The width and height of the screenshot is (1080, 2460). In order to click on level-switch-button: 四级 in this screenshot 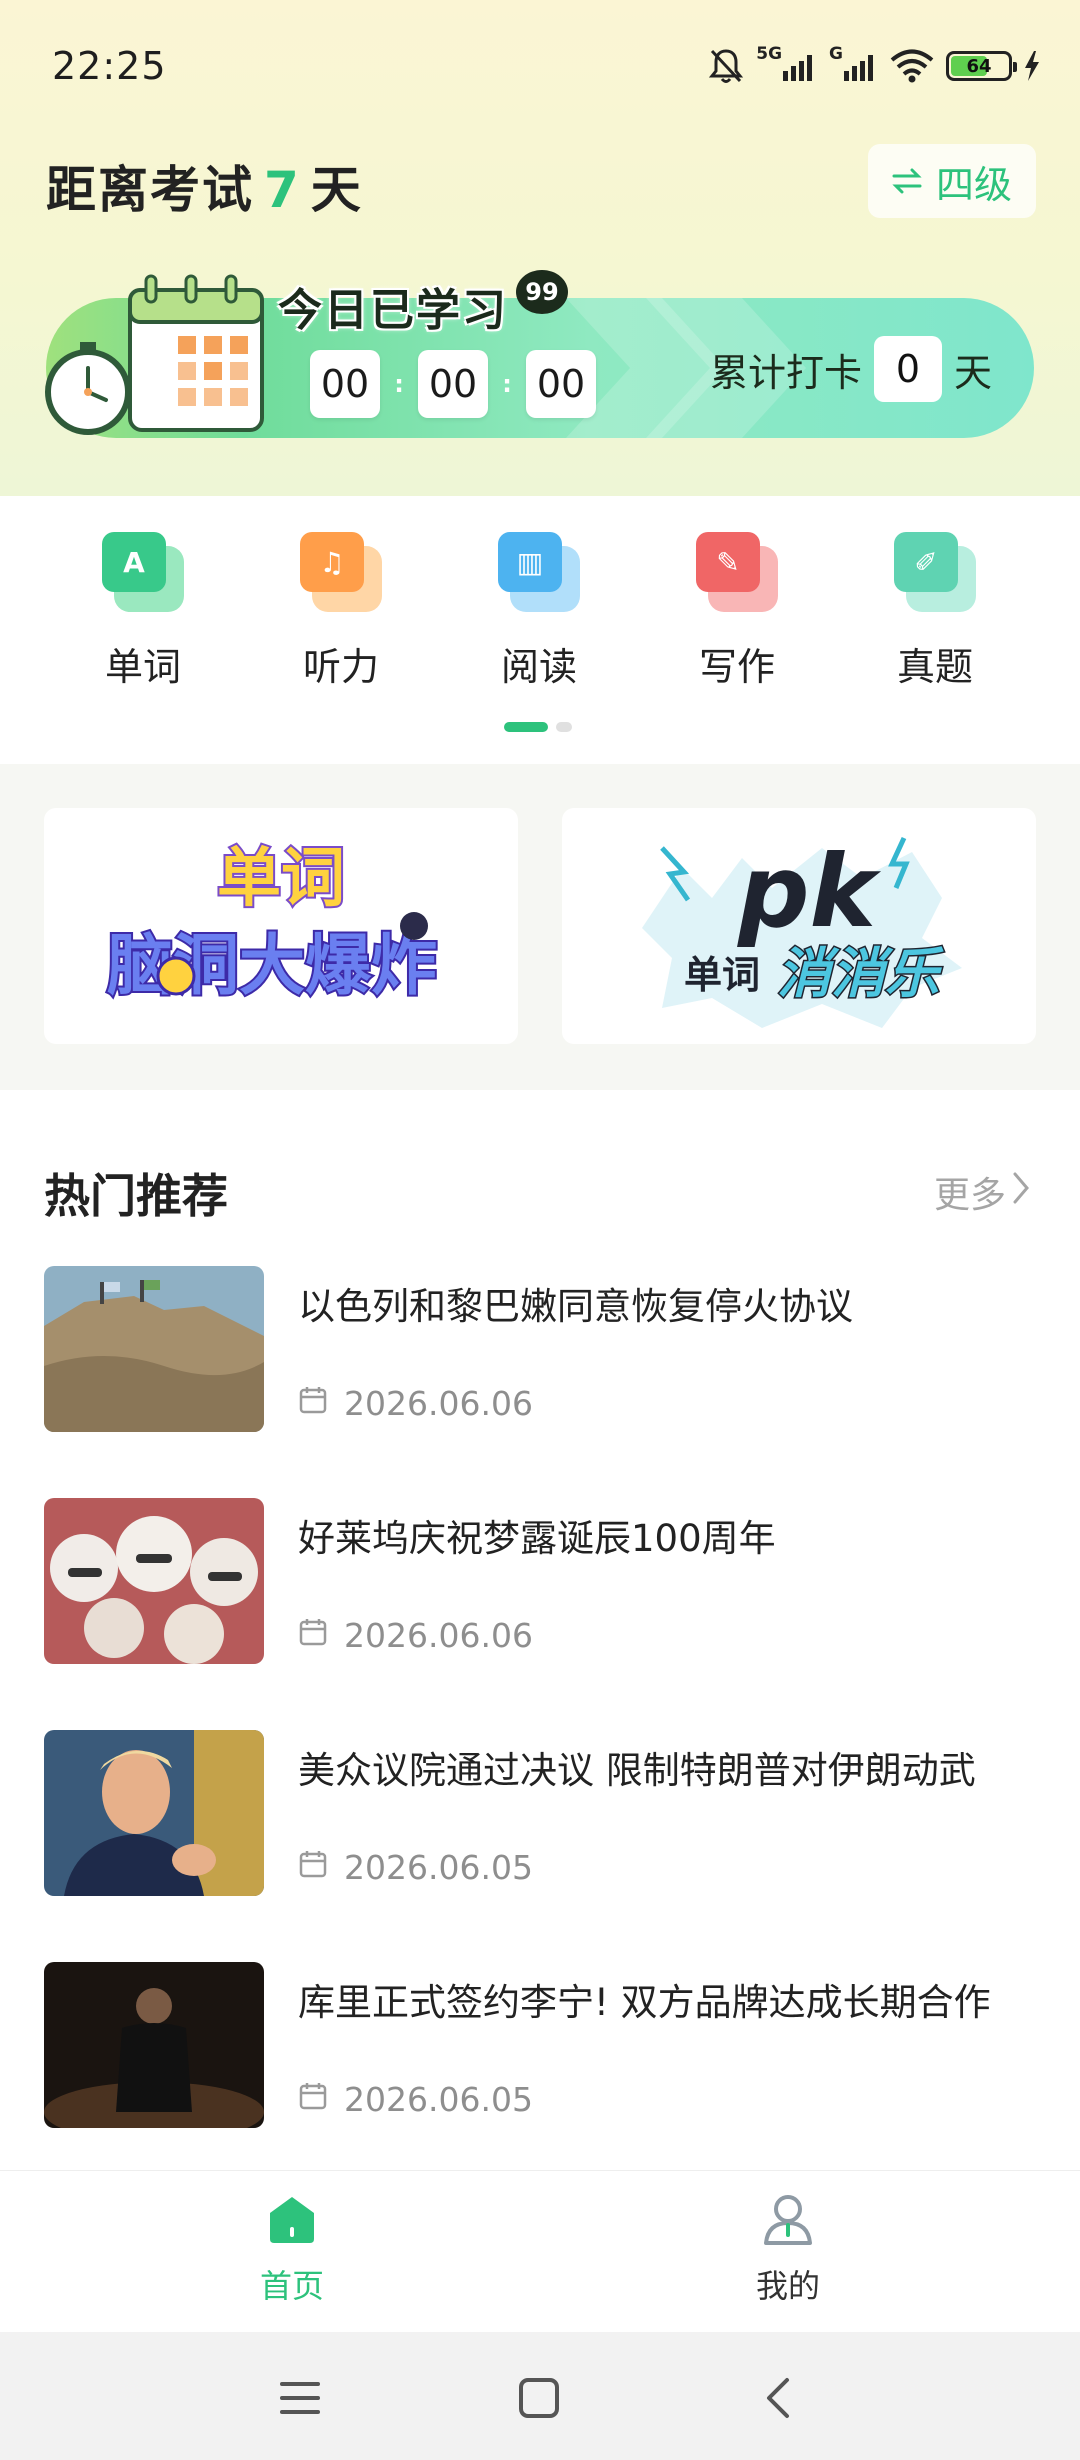, I will do `click(952, 181)`.